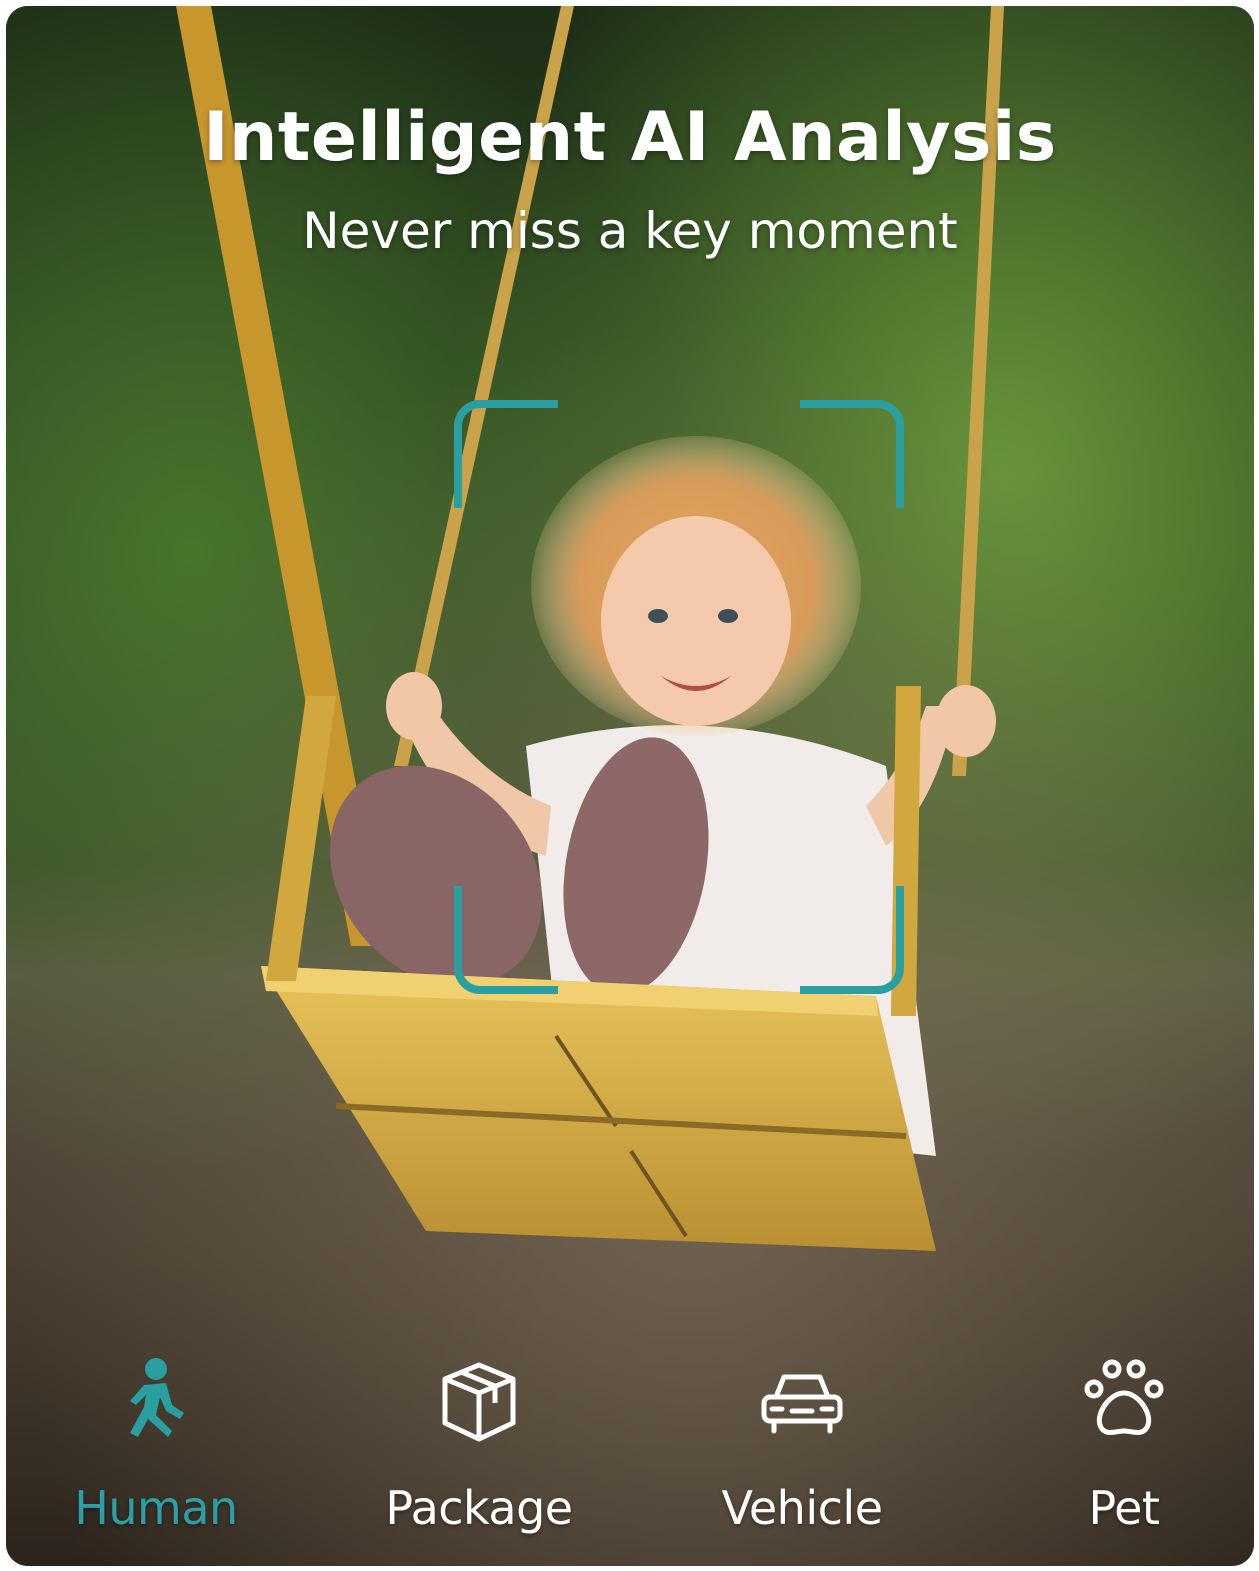  What do you see at coordinates (630, 137) in the screenshot?
I see `page-title: Intelligent AI Analysis` at bounding box center [630, 137].